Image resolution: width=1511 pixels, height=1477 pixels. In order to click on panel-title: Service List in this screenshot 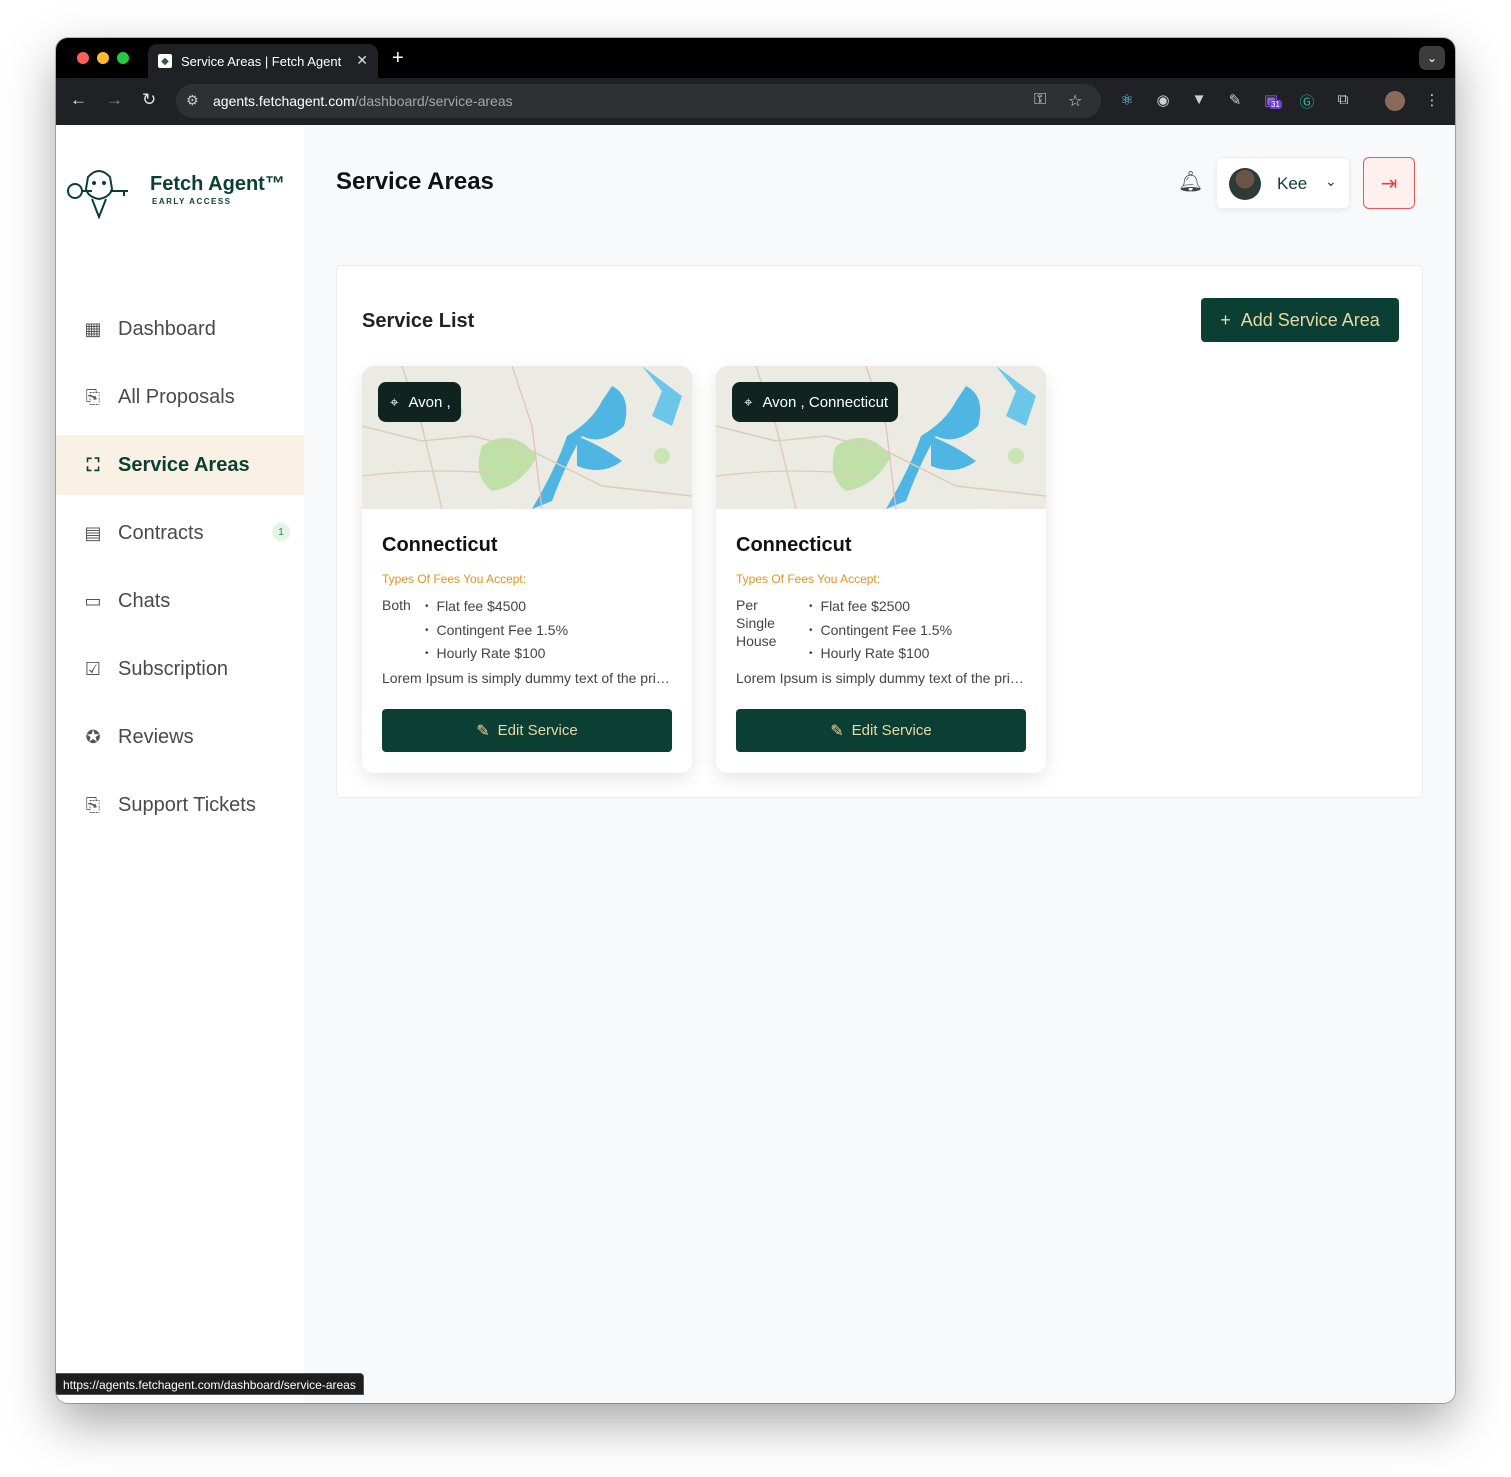, I will do `click(418, 321)`.